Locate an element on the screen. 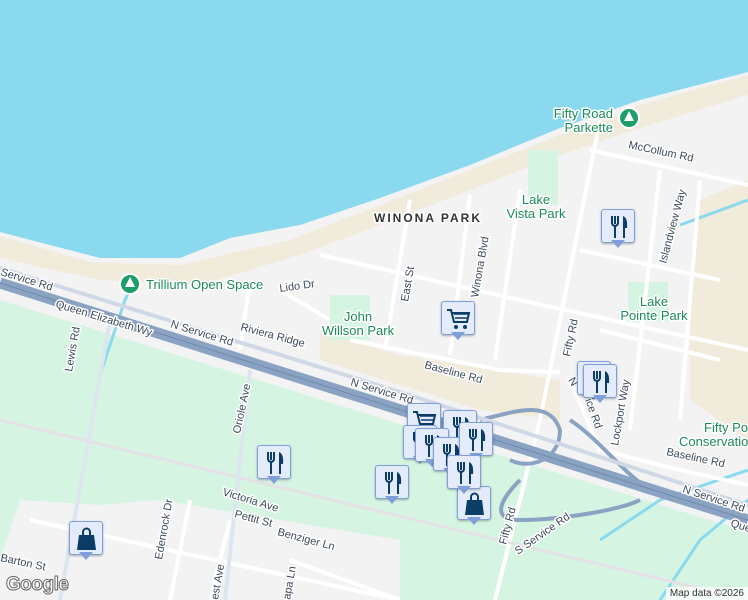 The image size is (748, 600). park-pin-fifty-road is located at coordinates (629, 118).